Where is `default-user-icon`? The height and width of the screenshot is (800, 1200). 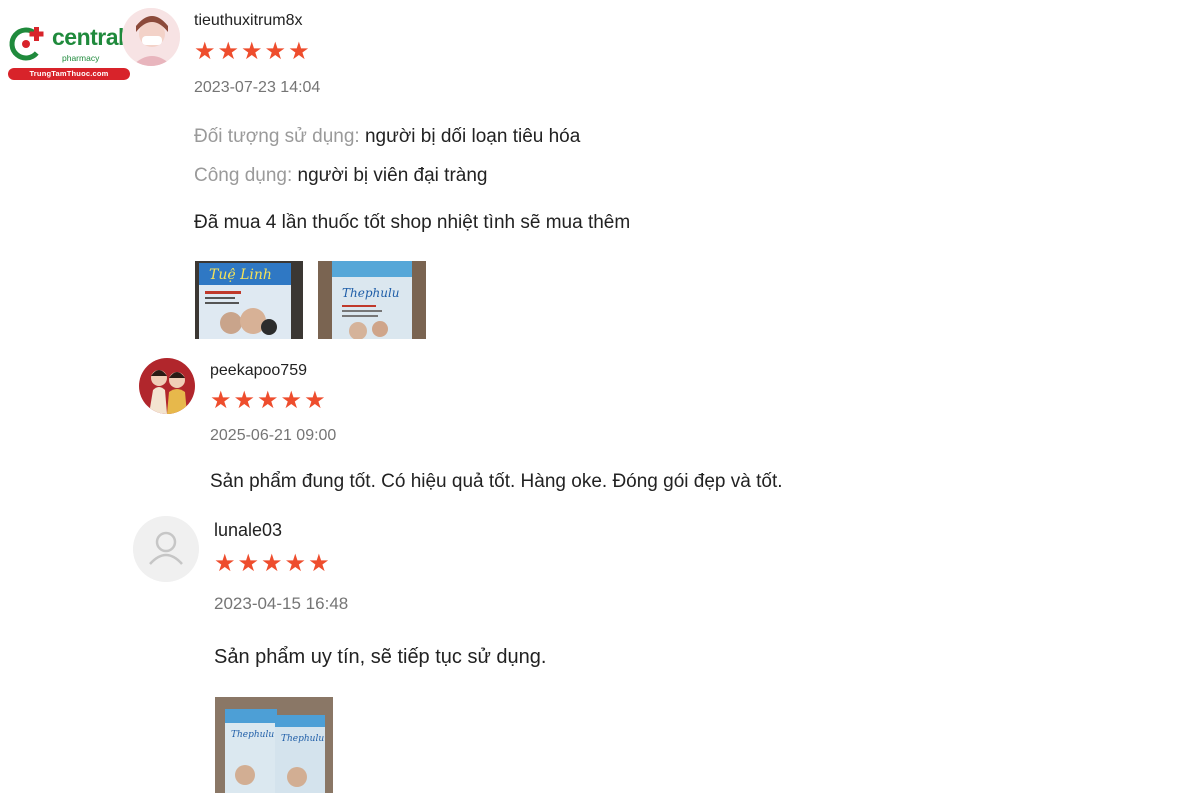
default-user-icon is located at coordinates (166, 549).